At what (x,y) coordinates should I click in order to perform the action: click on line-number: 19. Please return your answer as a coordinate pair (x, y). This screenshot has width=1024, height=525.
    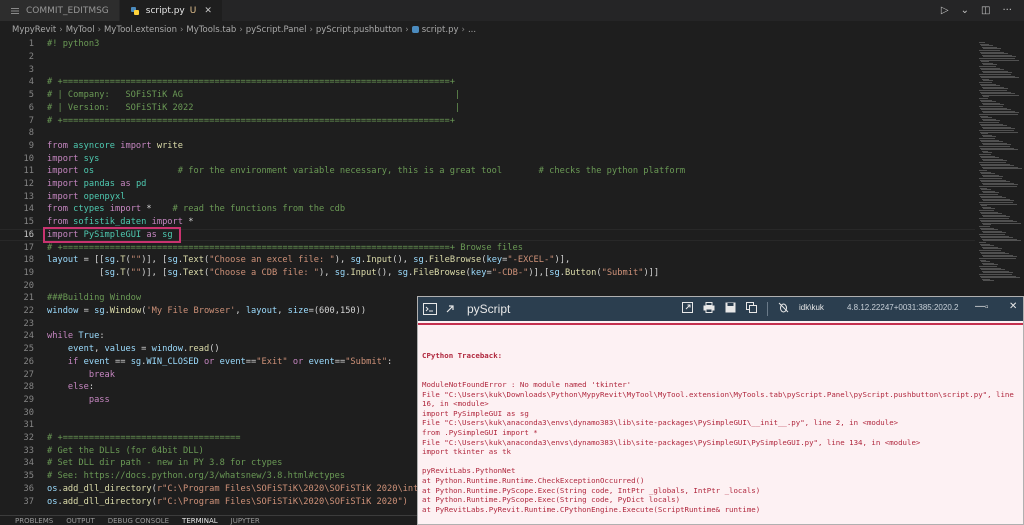
    Looking at the image, I should click on (28, 272).